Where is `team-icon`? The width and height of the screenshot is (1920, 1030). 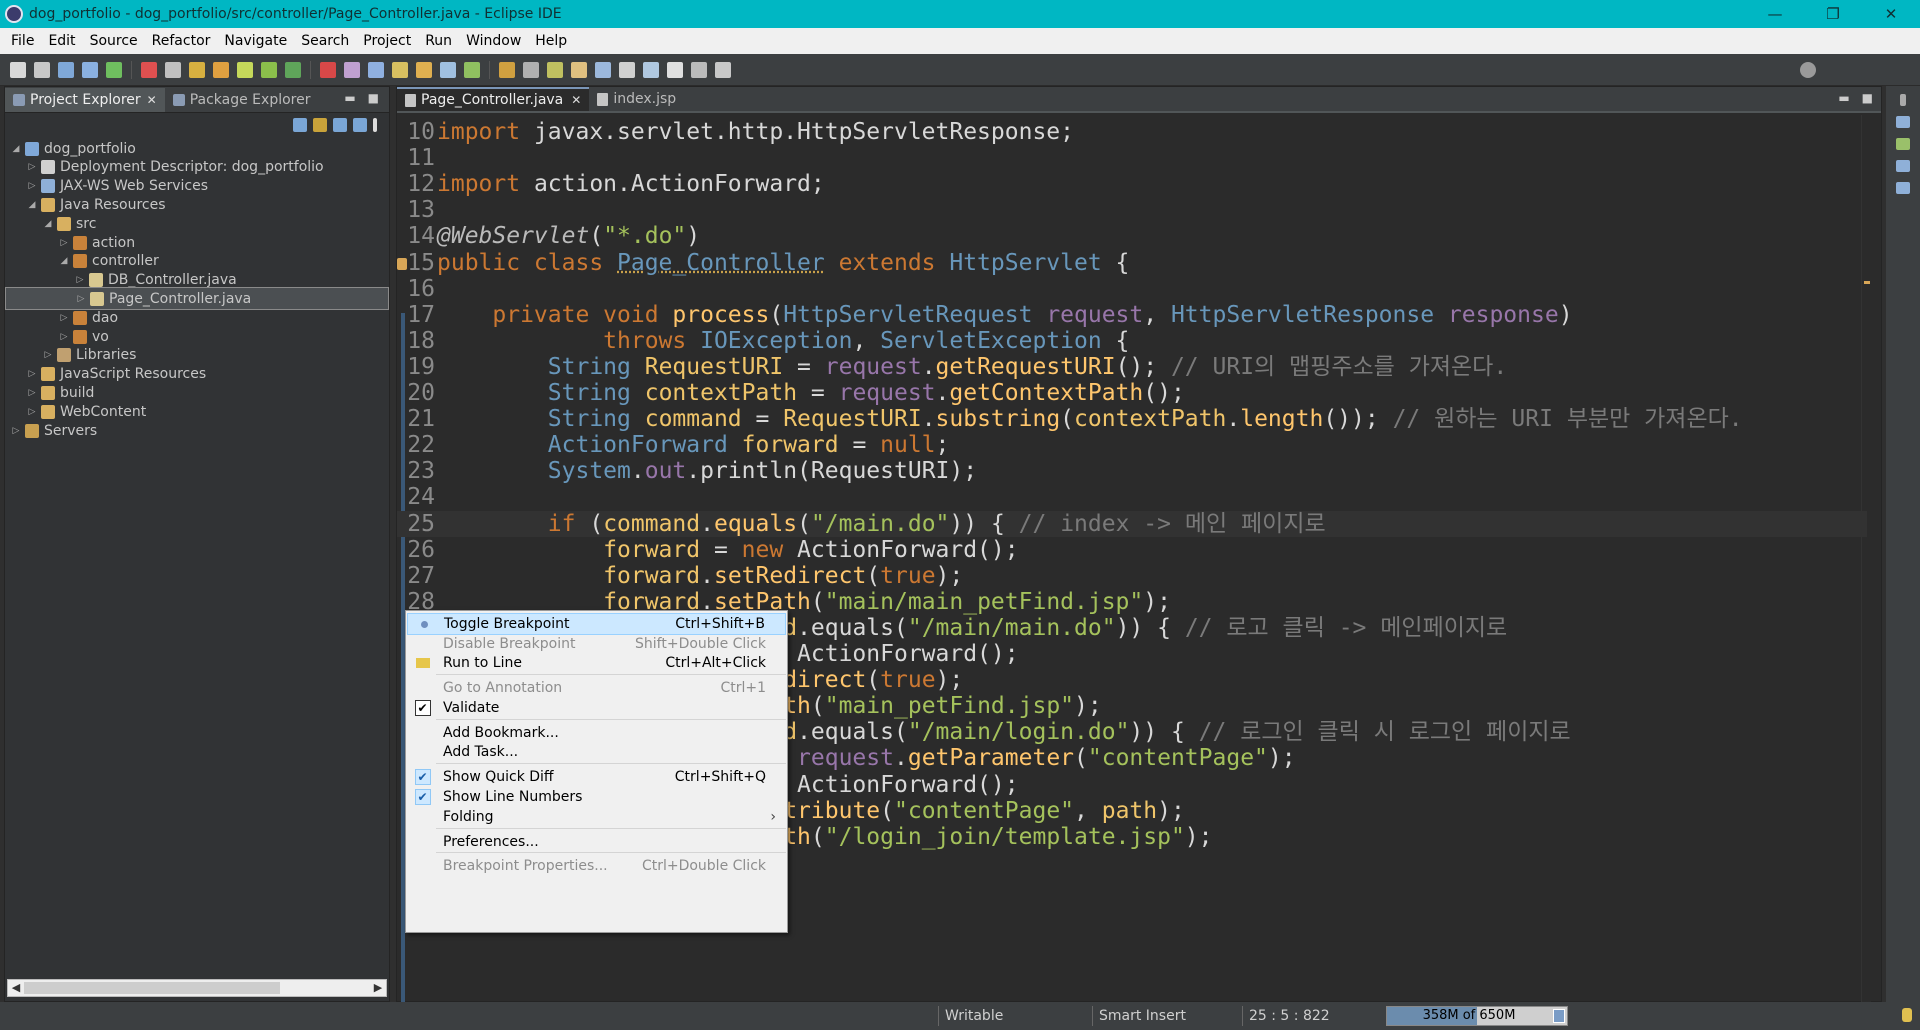
team-icon is located at coordinates (699, 69).